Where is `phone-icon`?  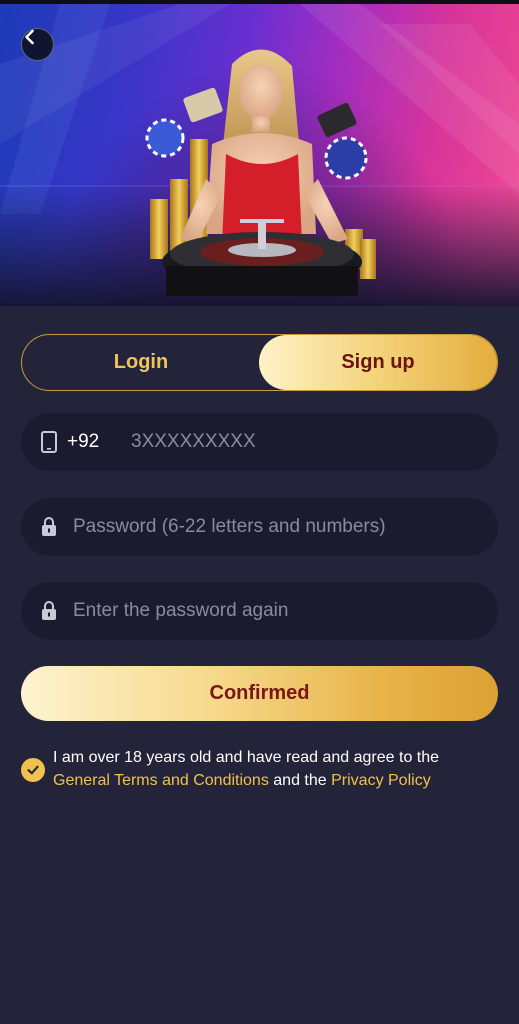
phone-icon is located at coordinates (49, 442).